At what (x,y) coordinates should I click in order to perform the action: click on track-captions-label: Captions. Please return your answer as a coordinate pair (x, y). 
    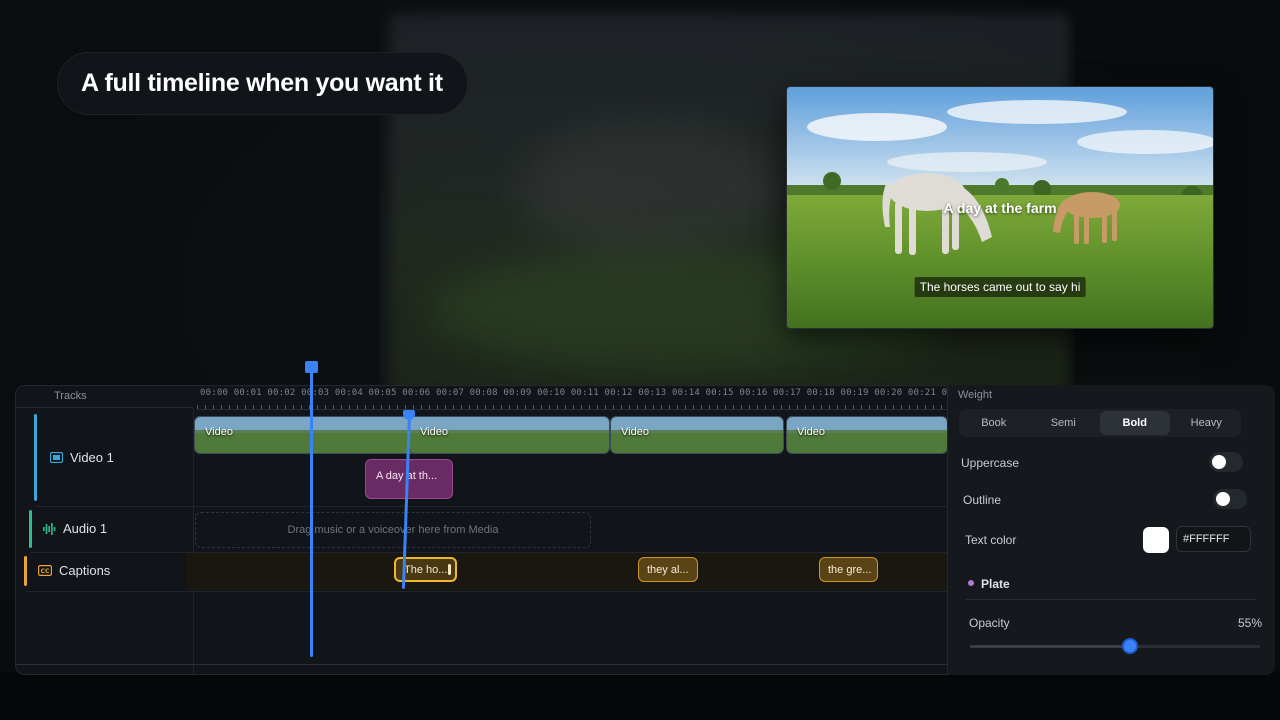
    Looking at the image, I should click on (85, 570).